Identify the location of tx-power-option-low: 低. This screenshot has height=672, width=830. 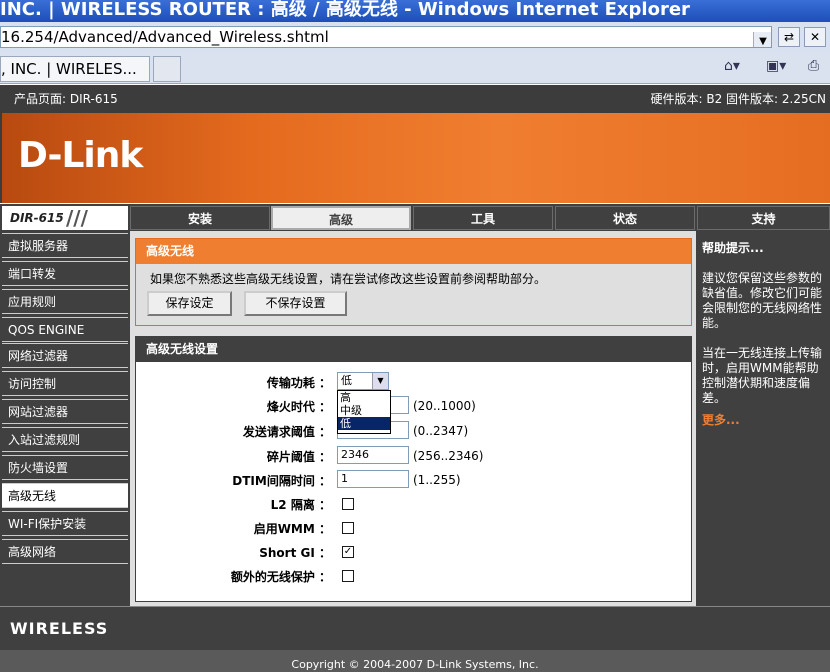
(364, 423).